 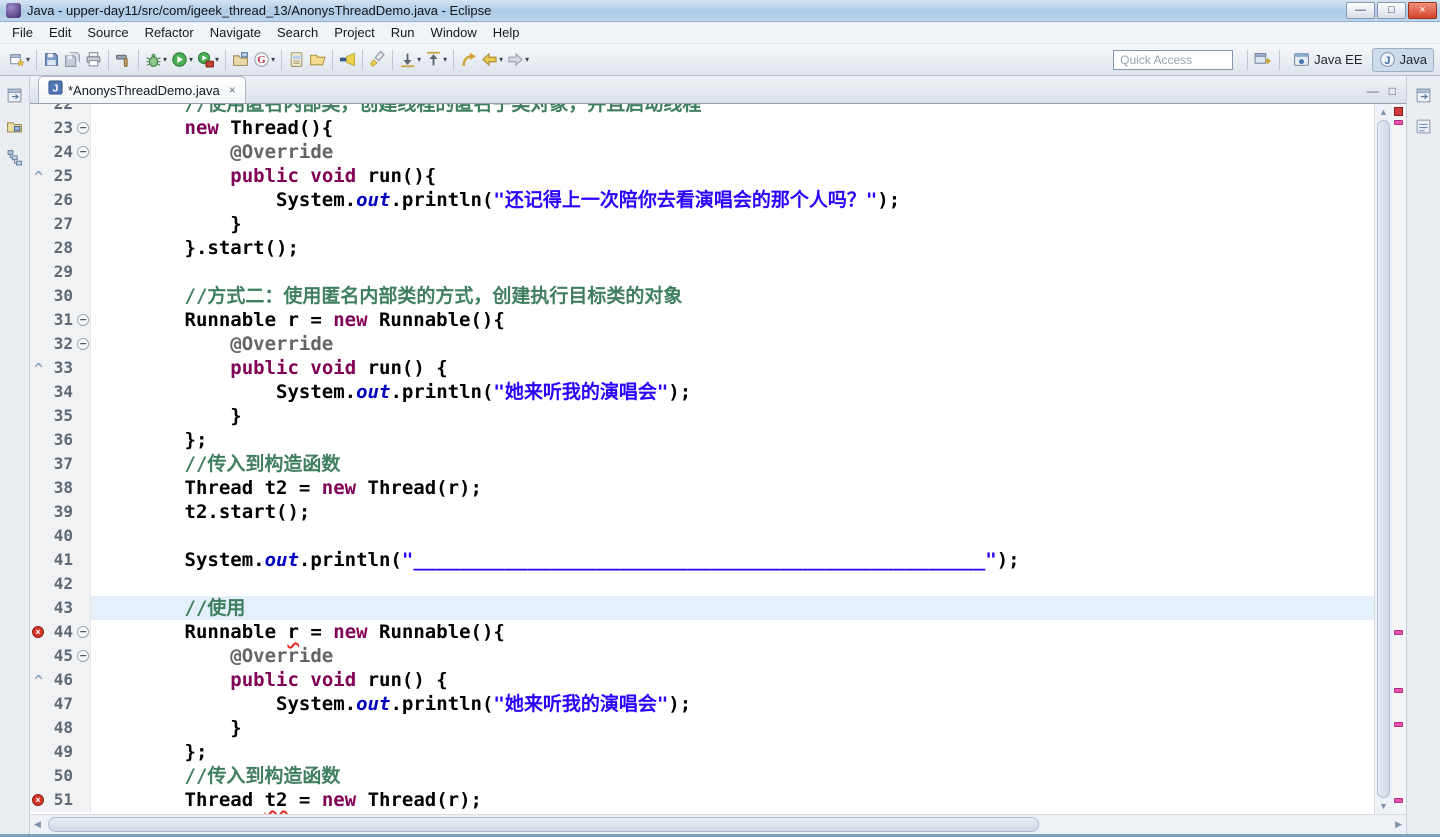 What do you see at coordinates (60, 32) in the screenshot?
I see `menu-edit: Edit` at bounding box center [60, 32].